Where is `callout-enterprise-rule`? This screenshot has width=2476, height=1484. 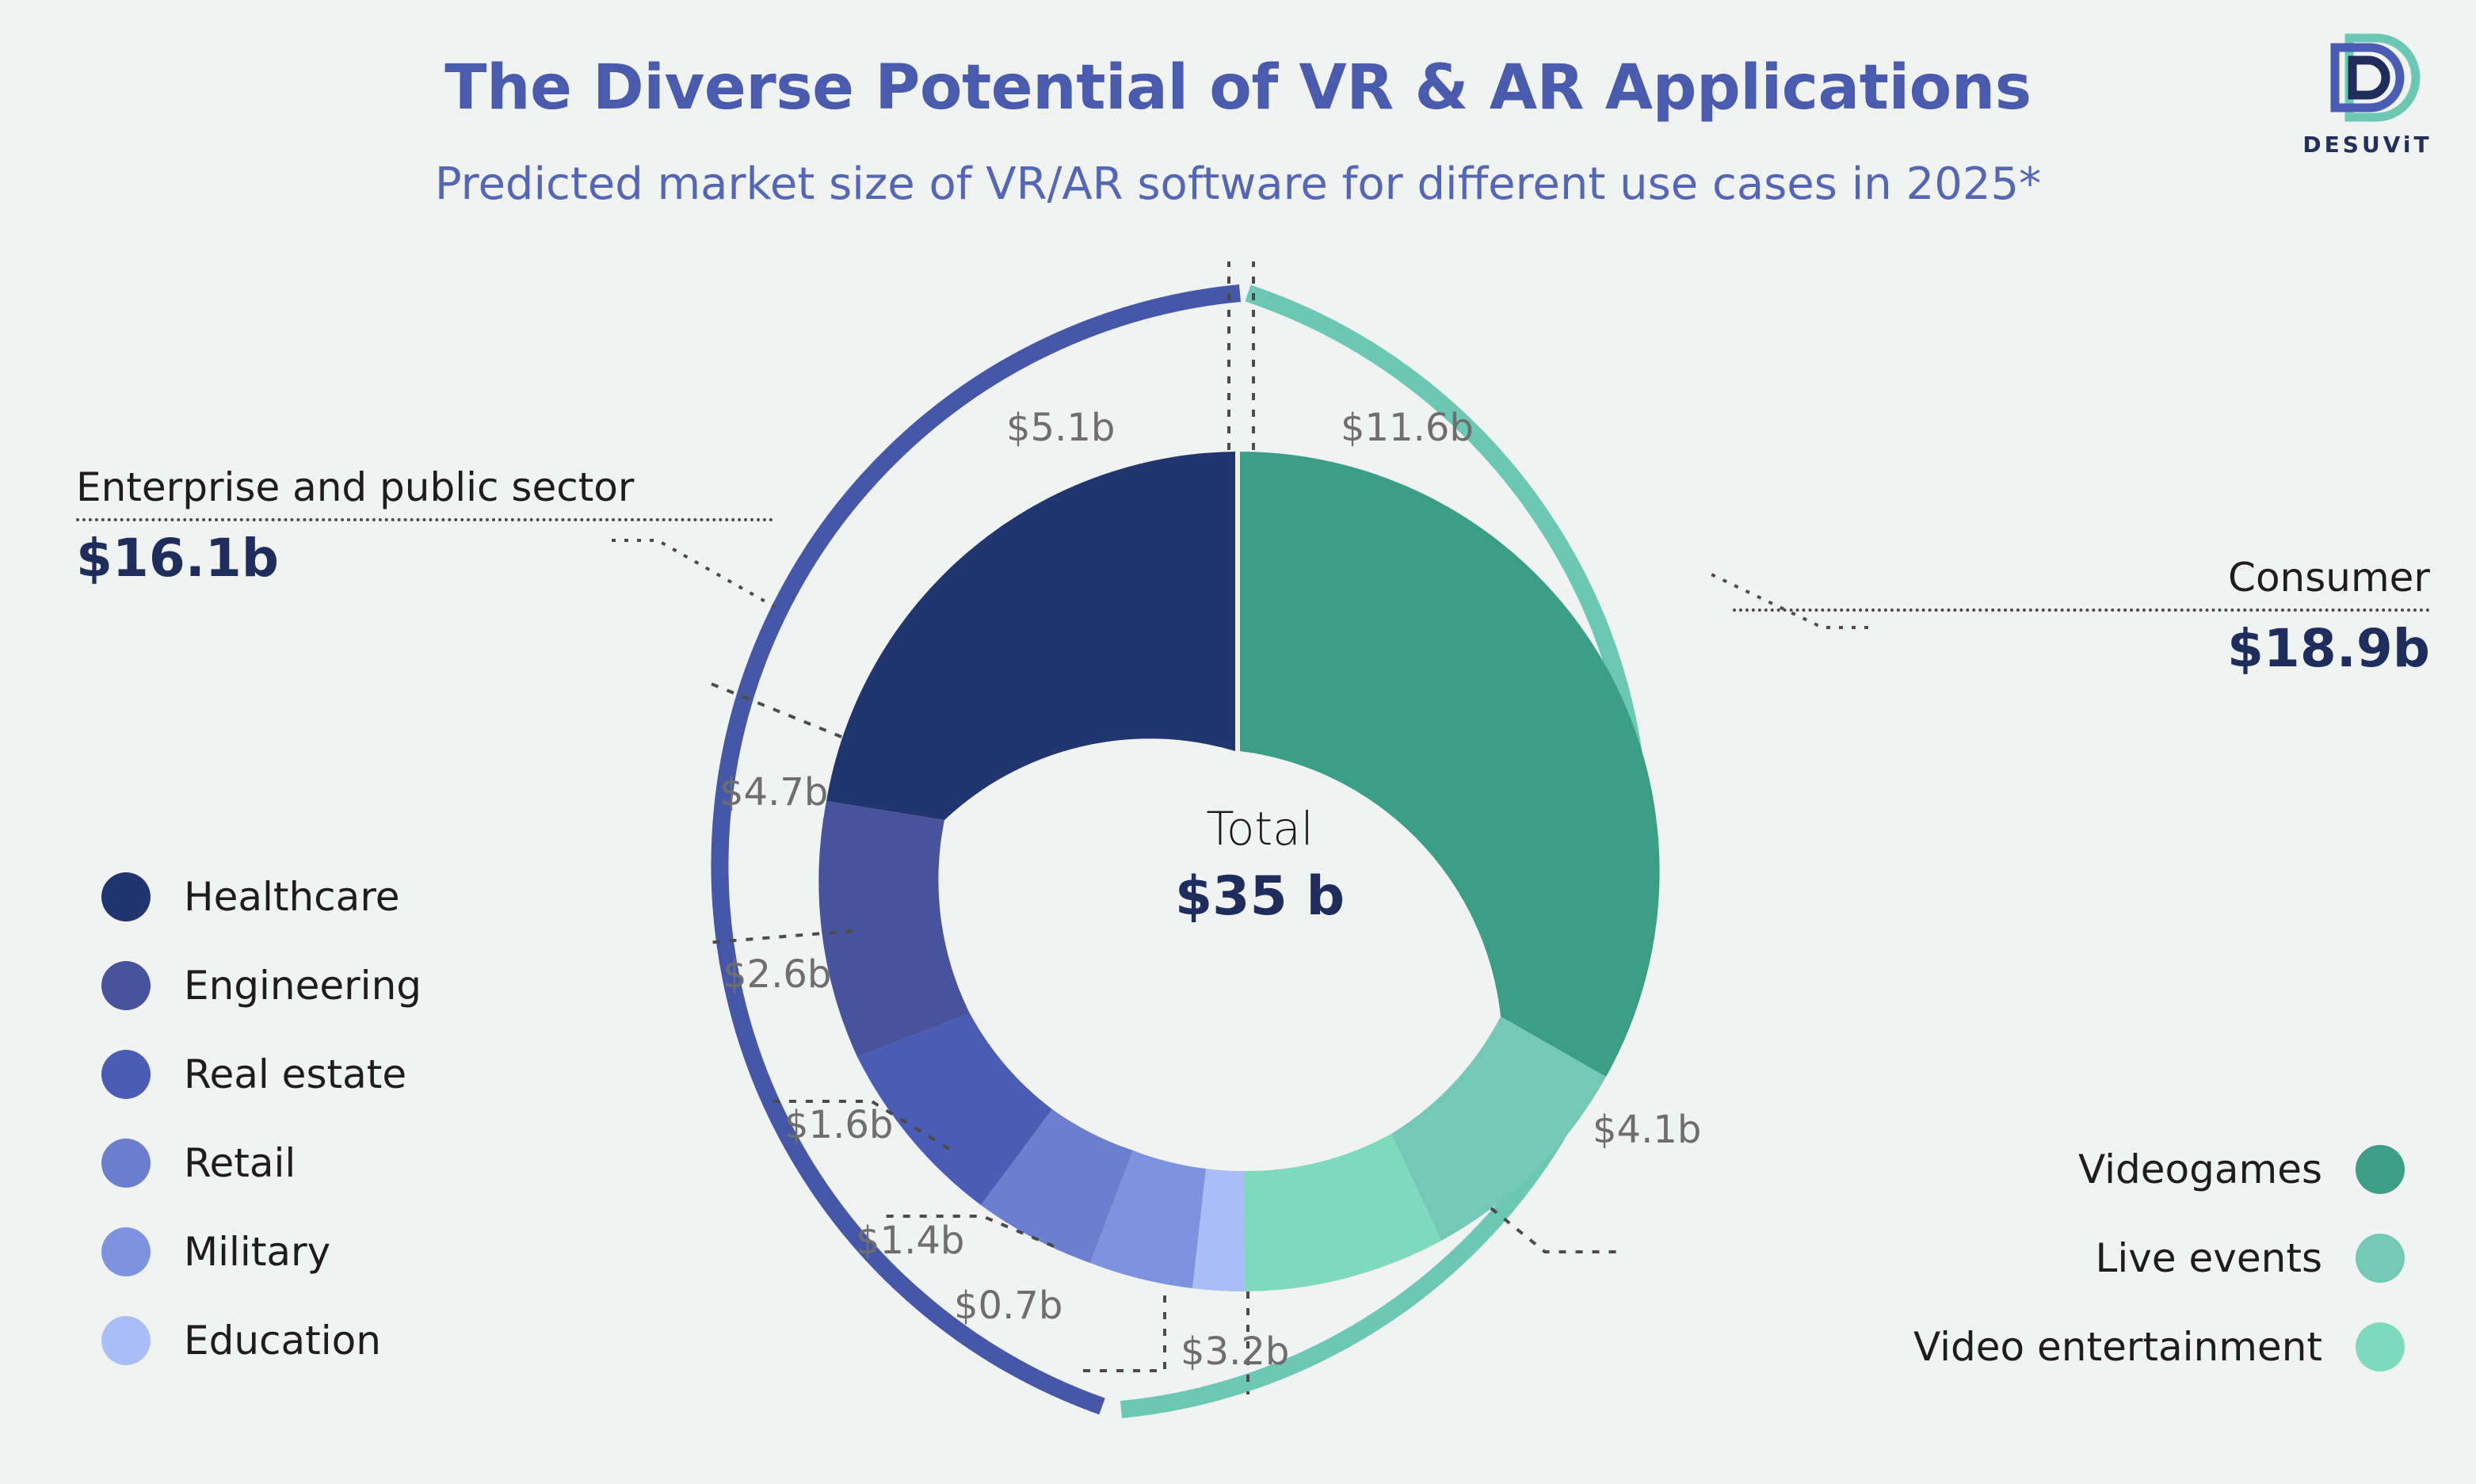 callout-enterprise-rule is located at coordinates (425, 519).